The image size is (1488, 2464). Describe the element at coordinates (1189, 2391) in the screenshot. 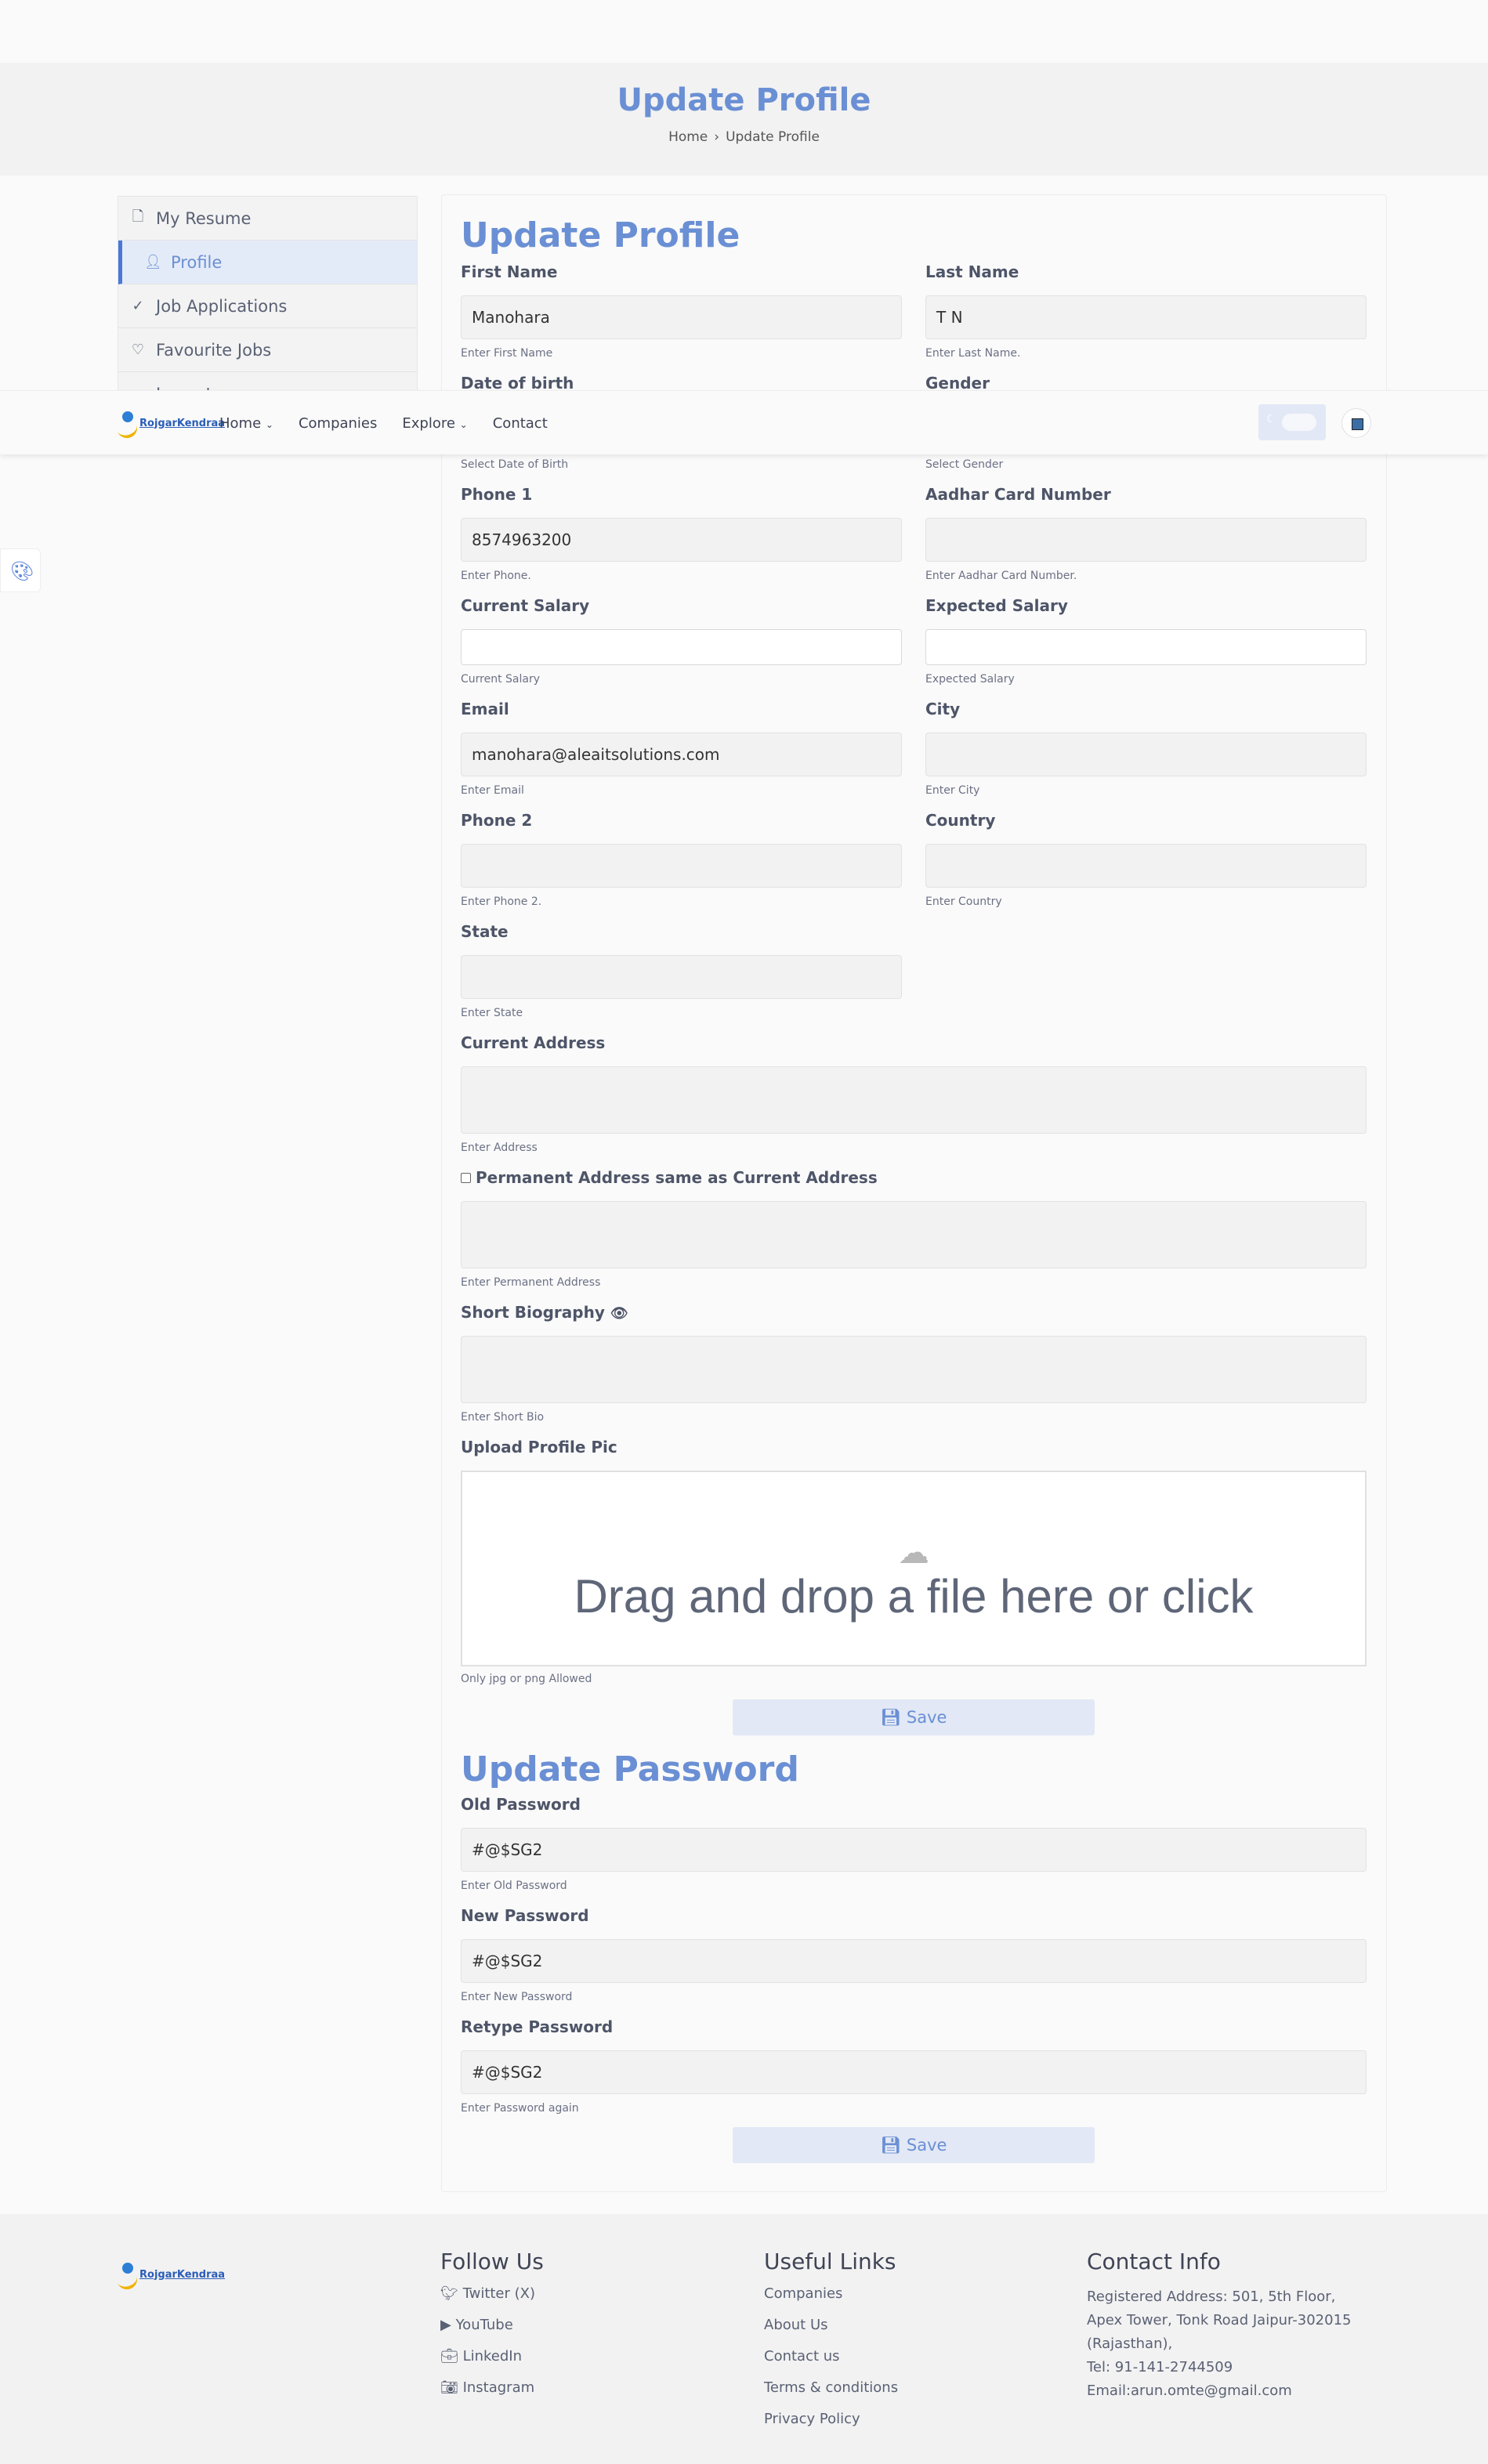

I see `footer-email: Email:arun.omte@gmail.com` at that location.